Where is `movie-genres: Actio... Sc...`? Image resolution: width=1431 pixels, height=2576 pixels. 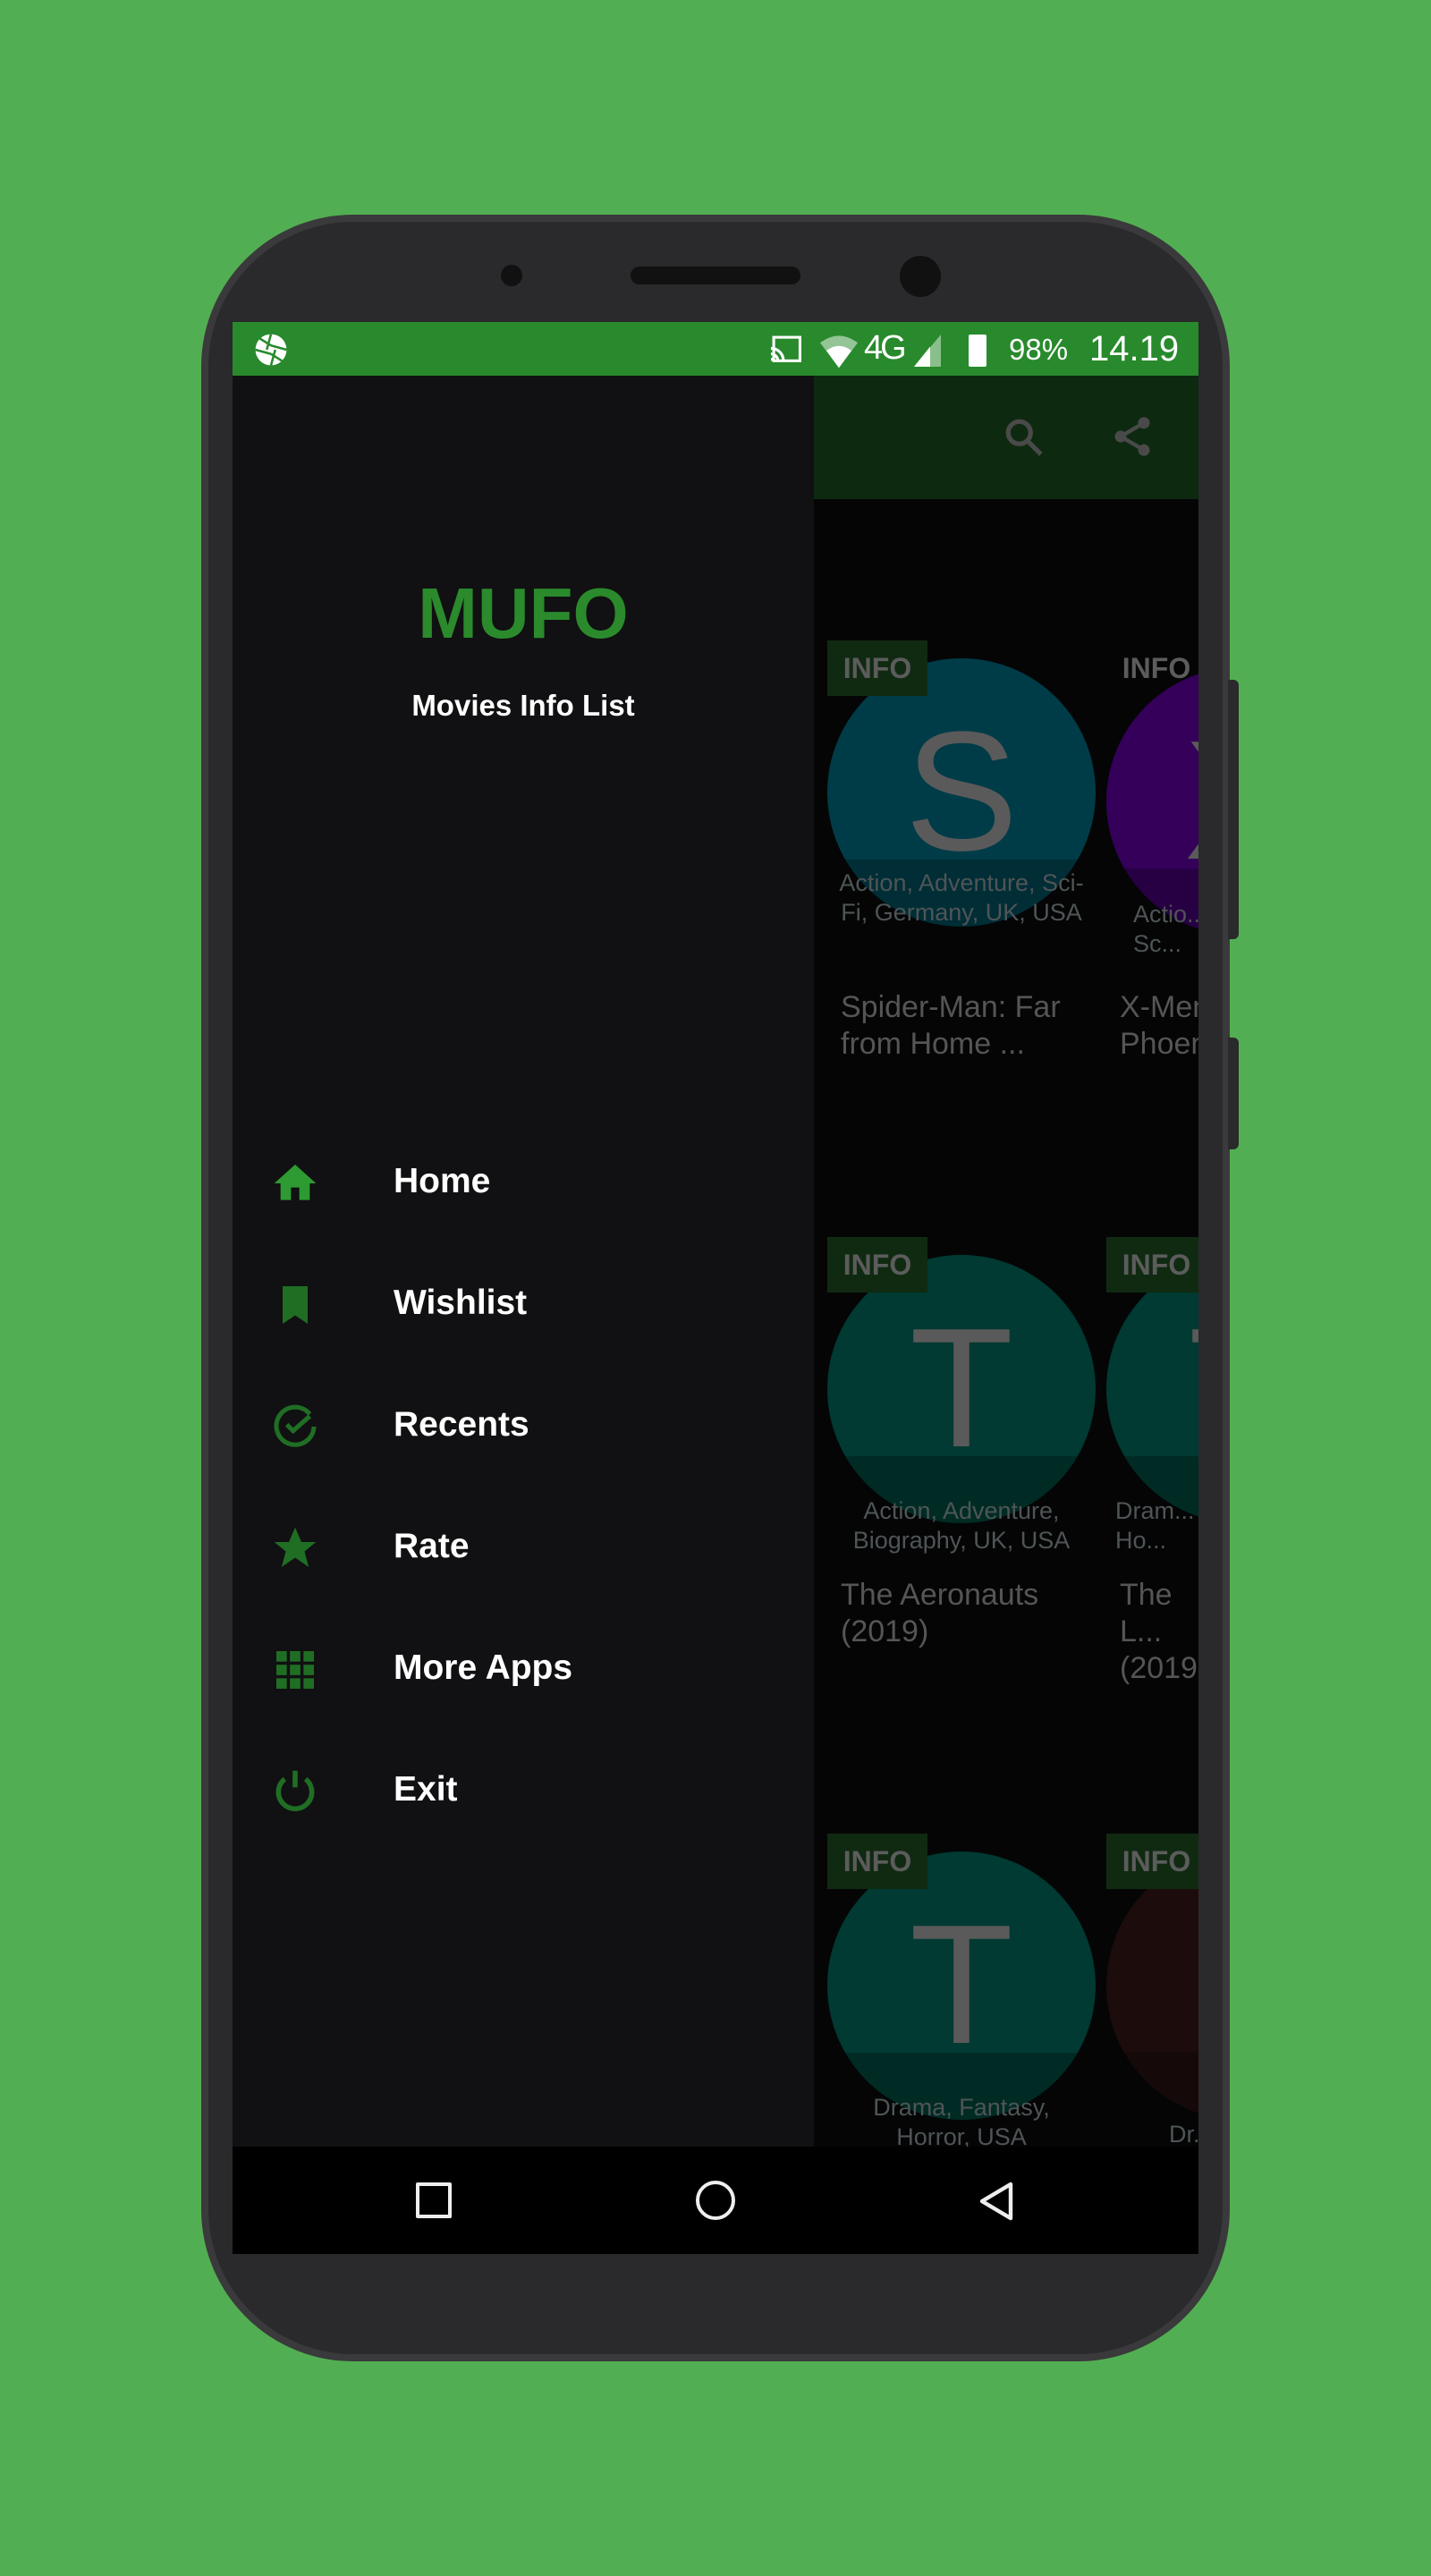
movie-genres: Actio... Sc... is located at coordinates (1166, 929).